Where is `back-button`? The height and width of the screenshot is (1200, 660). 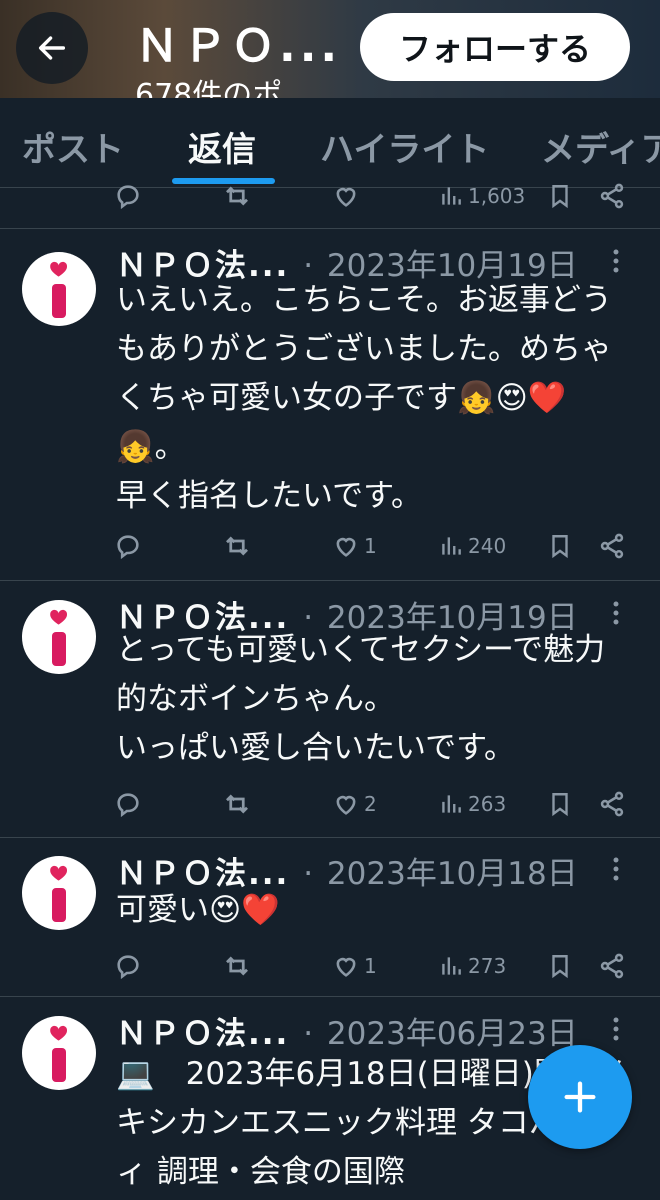 back-button is located at coordinates (52, 48).